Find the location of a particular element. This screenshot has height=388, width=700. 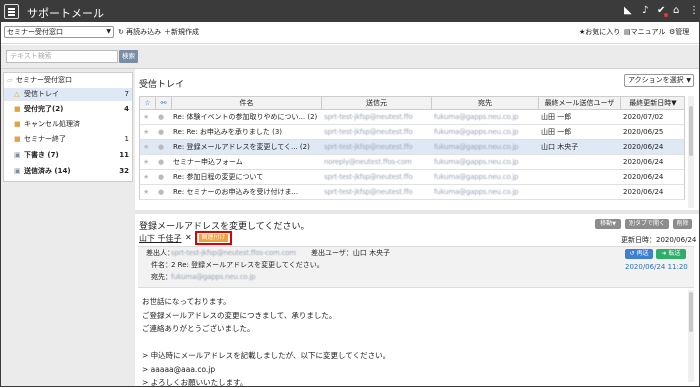

to-label: 宛先： is located at coordinates (161, 277).